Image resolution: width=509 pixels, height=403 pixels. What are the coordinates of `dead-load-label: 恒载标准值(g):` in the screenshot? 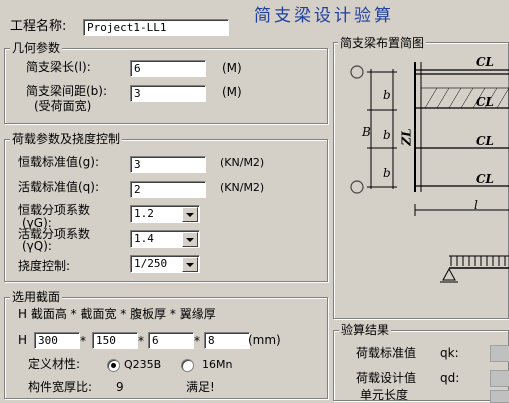 It's located at (59, 162).